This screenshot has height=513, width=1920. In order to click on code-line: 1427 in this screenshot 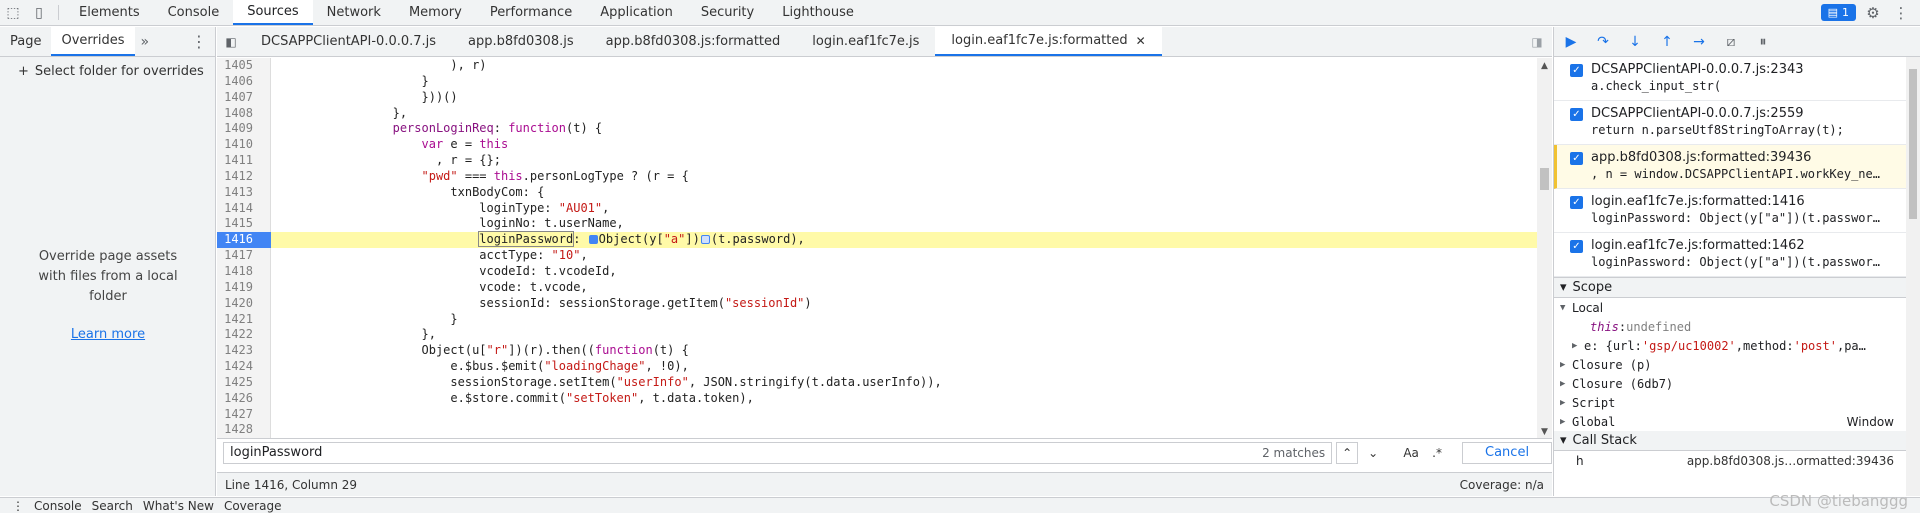, I will do `click(877, 414)`.